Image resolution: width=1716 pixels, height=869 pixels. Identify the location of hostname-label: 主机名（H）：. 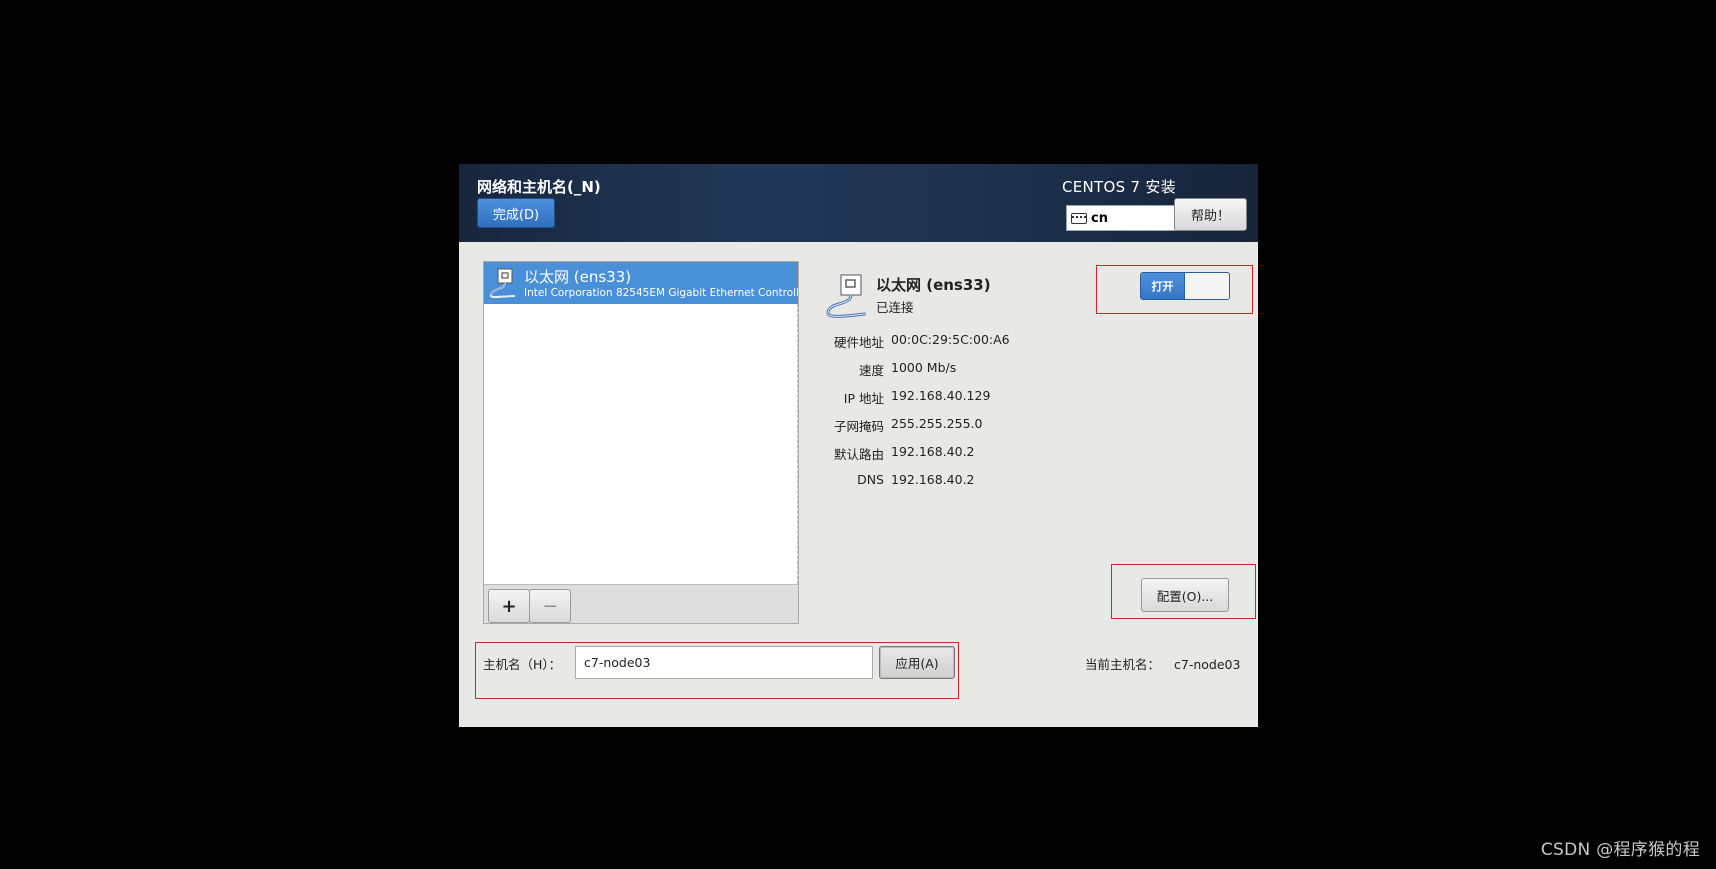
(522, 664).